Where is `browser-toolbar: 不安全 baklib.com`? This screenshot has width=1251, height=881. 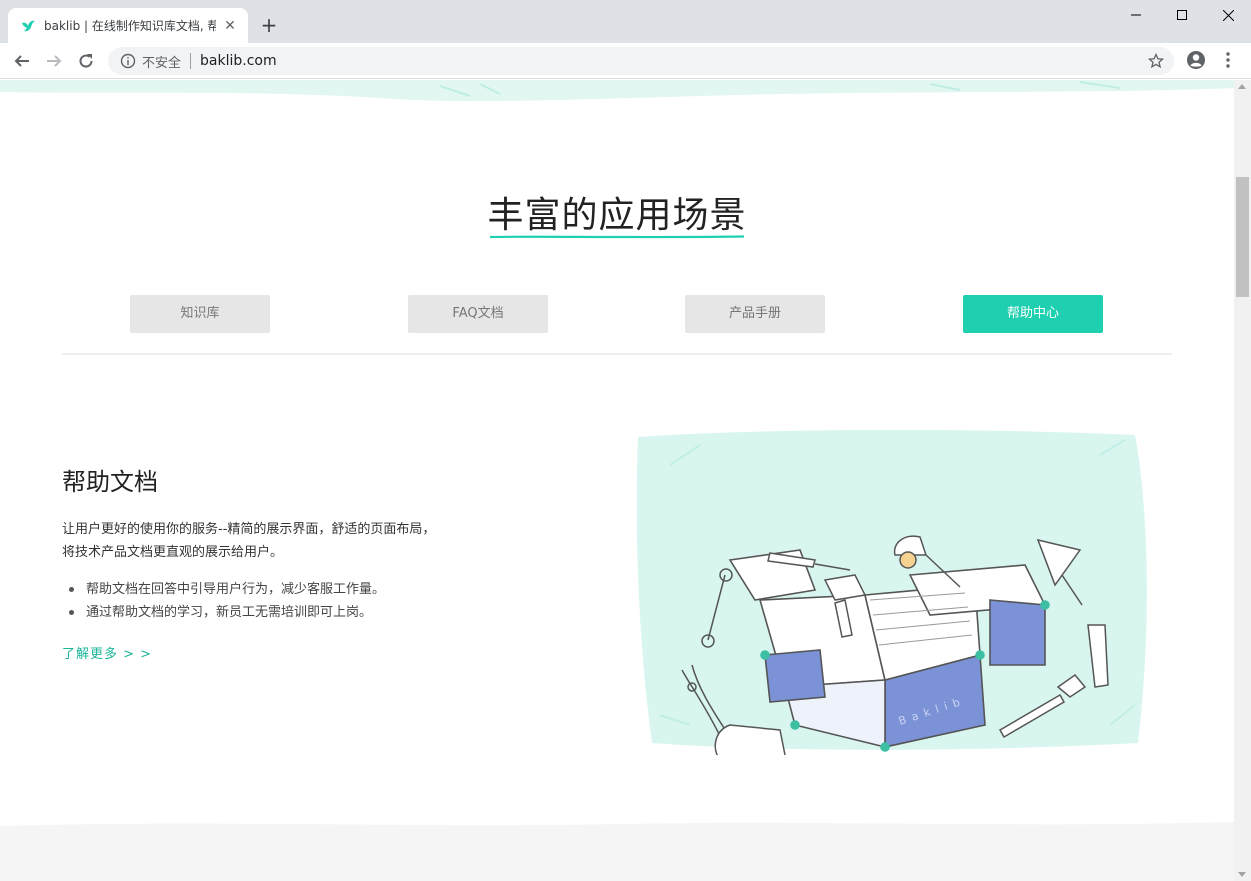
browser-toolbar: 不安全 baklib.com is located at coordinates (625, 61).